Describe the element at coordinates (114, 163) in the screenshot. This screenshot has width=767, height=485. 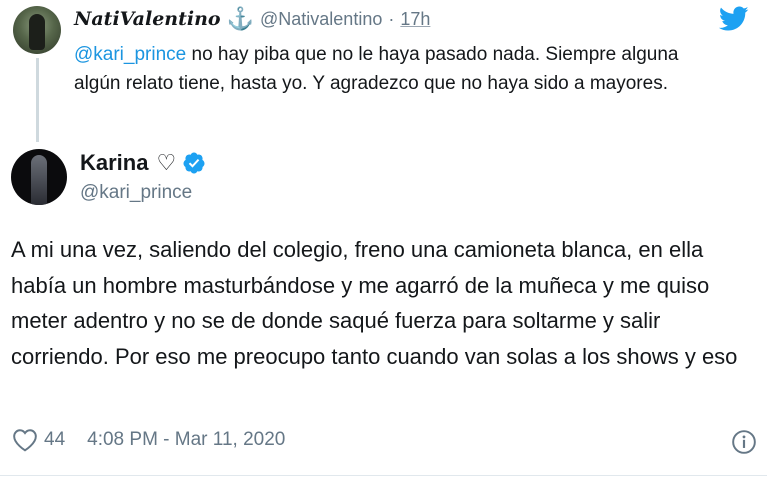
I see `author-display-name: Karina` at that location.